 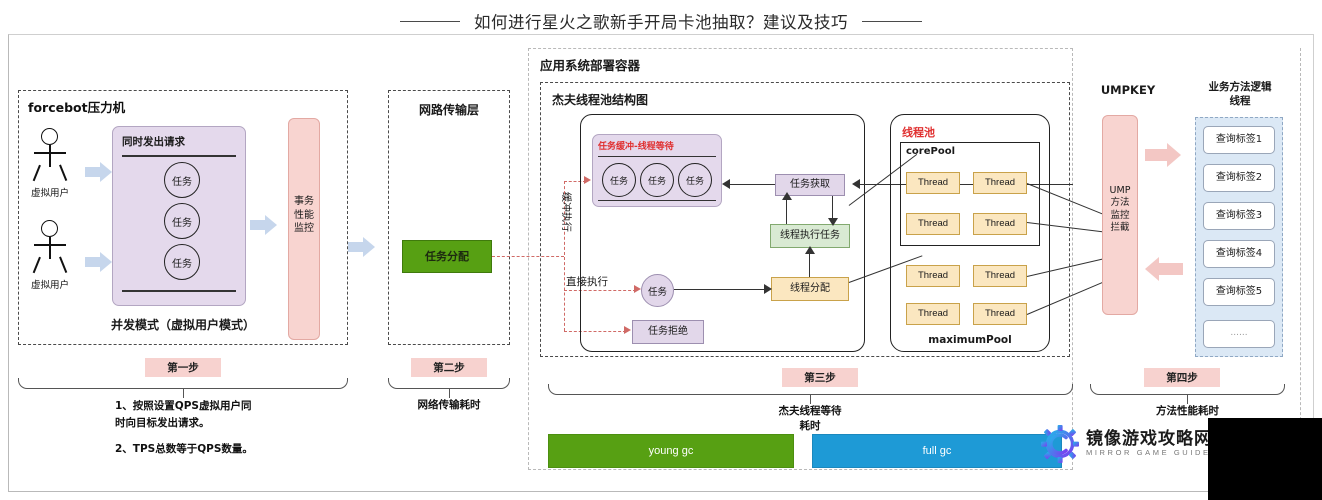 What do you see at coordinates (657, 156) in the screenshot?
I see `buffer-divider-top` at bounding box center [657, 156].